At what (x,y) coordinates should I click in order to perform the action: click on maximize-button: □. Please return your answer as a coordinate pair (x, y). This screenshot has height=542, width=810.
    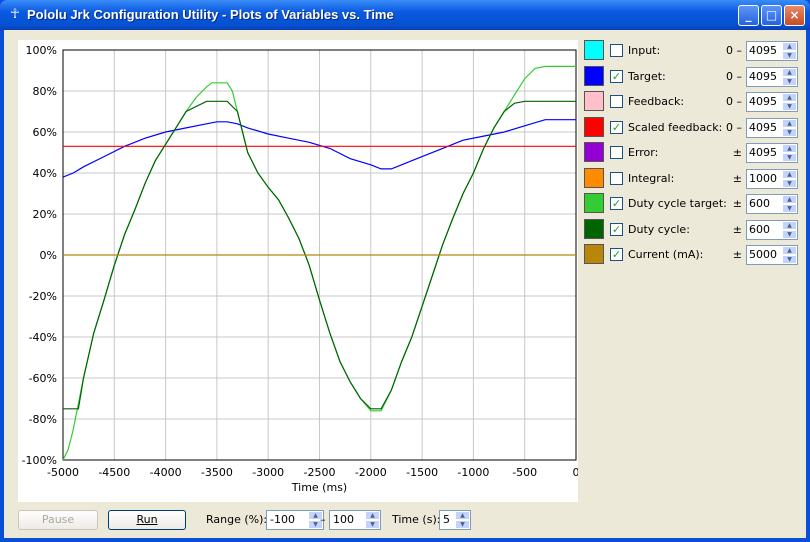
    Looking at the image, I should click on (771, 15).